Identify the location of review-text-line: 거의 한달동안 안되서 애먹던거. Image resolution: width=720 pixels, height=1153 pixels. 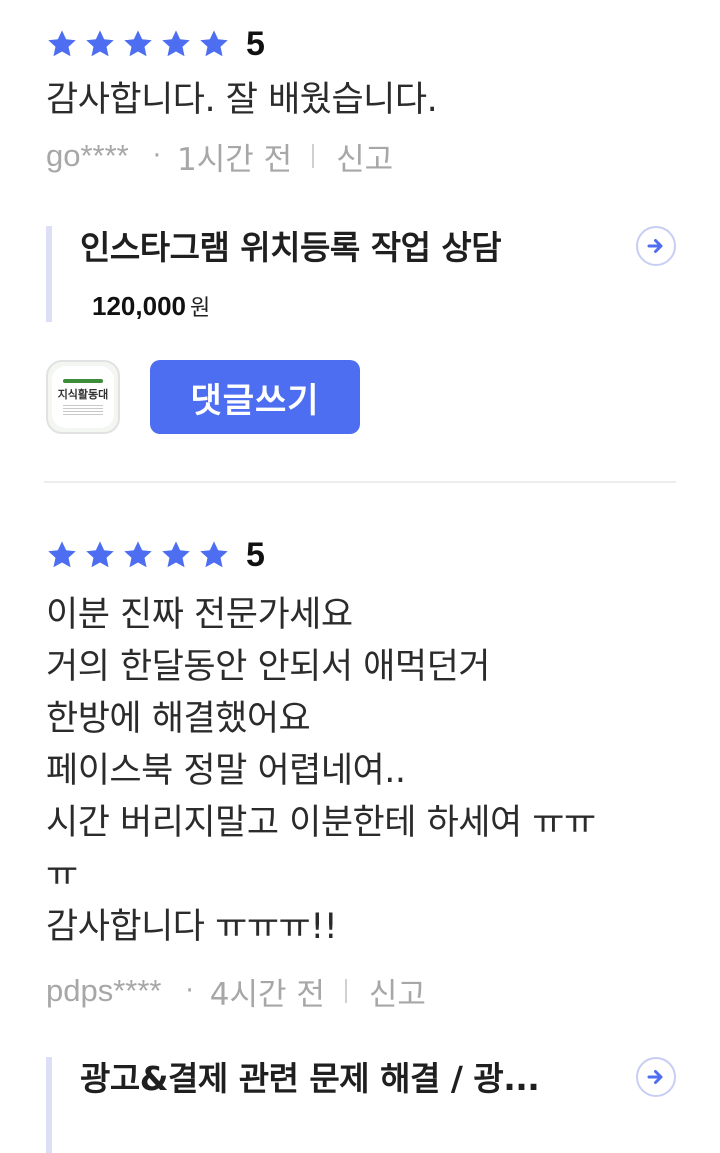
(268, 667).